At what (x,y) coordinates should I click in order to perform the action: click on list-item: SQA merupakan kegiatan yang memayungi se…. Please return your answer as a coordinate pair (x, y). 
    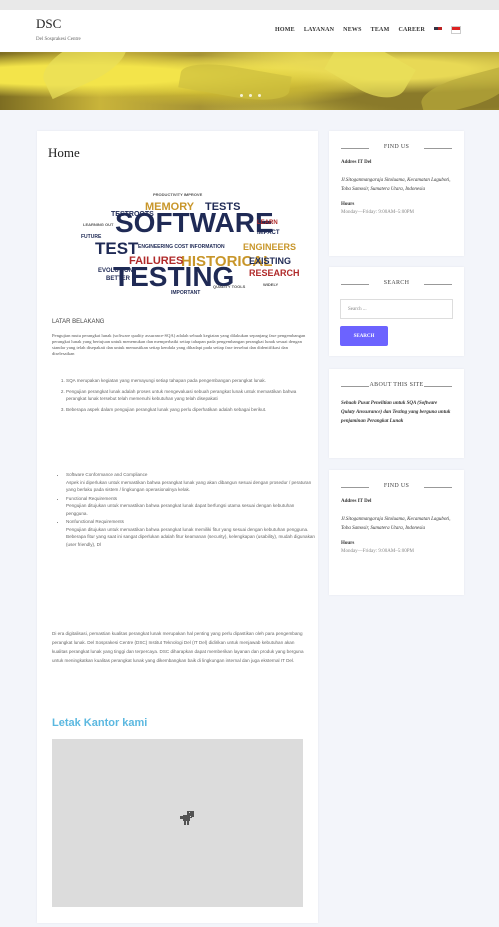
    Looking at the image, I should click on (191, 381).